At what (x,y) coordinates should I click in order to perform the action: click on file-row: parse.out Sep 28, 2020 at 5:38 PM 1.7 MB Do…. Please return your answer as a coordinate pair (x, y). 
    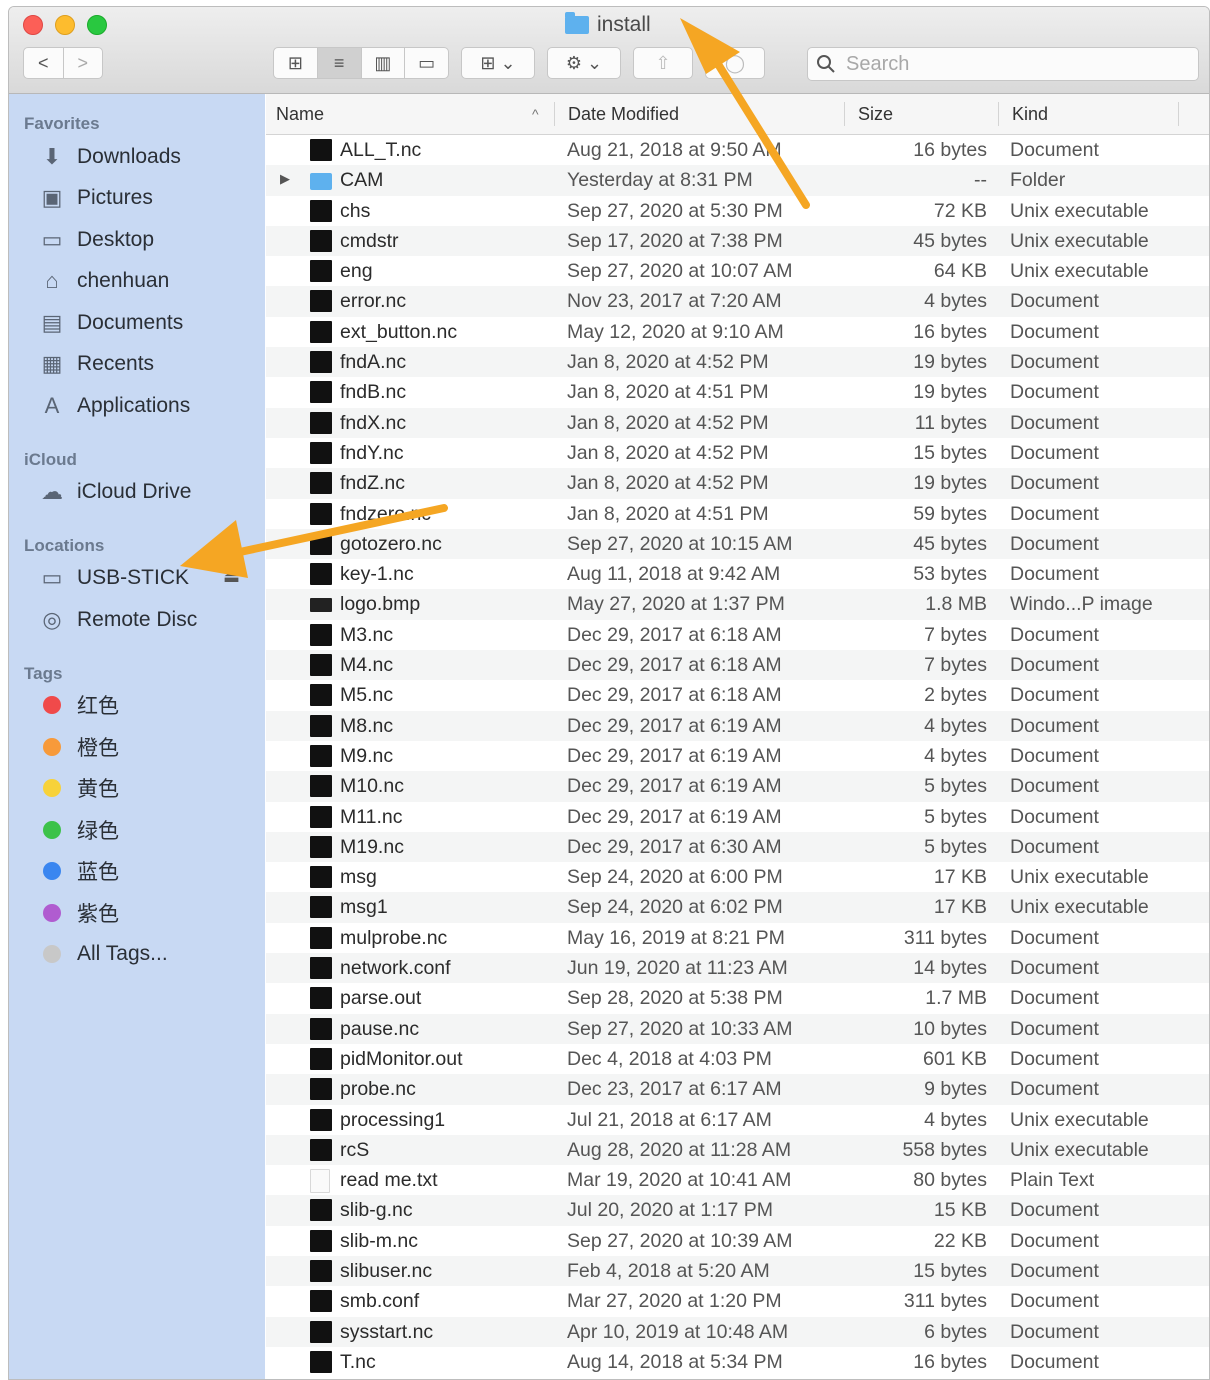
    Looking at the image, I should click on (737, 998).